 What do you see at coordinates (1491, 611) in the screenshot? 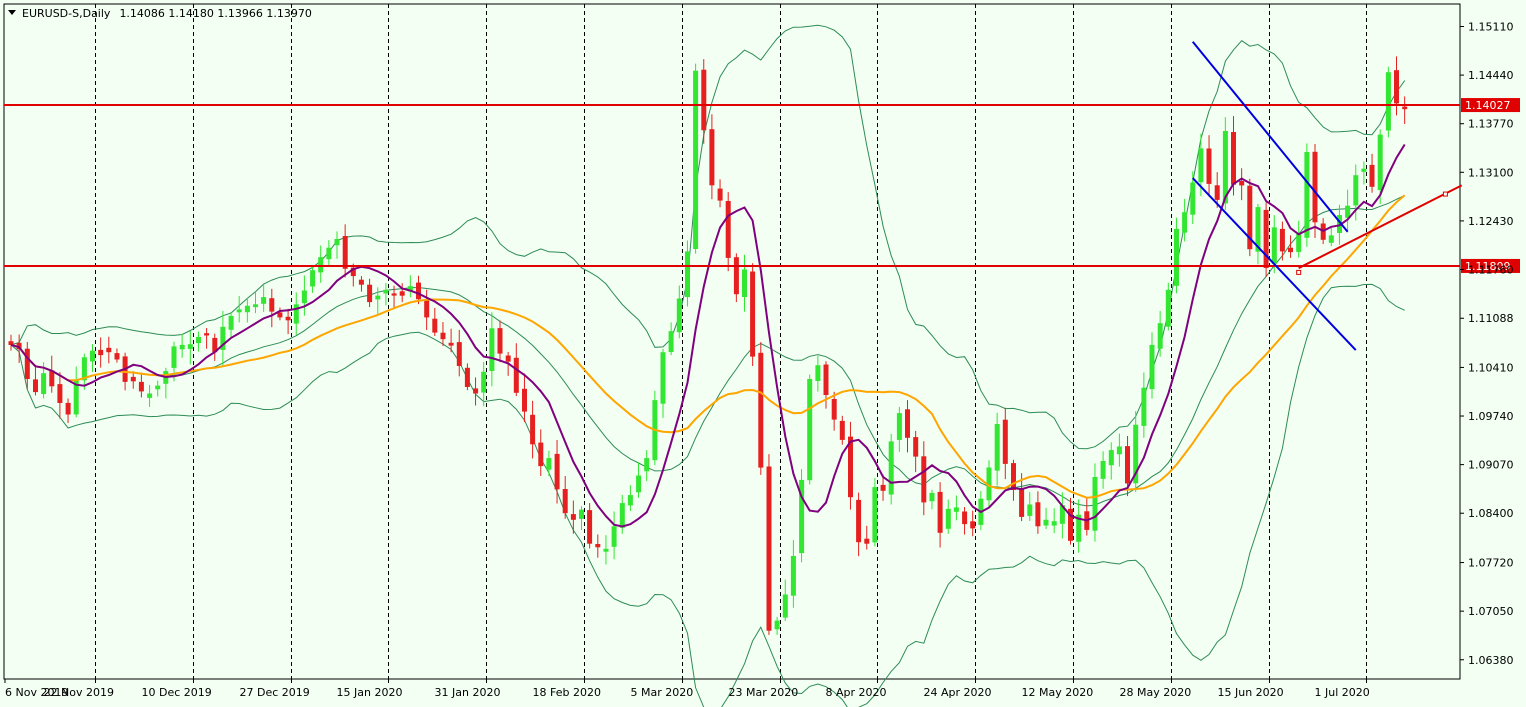
I see `y-tick-label: 1.07050` at bounding box center [1491, 611].